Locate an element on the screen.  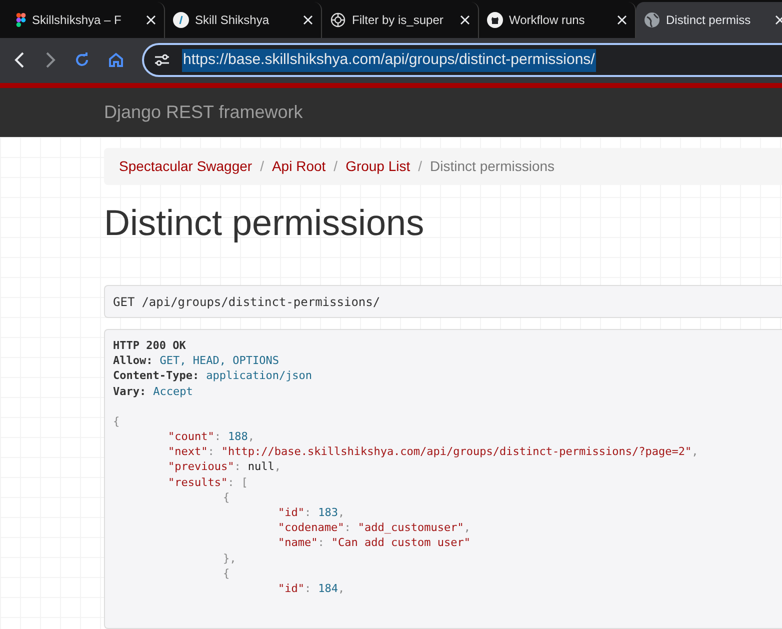
code-line: "count": 188, is located at coordinates (212, 436).